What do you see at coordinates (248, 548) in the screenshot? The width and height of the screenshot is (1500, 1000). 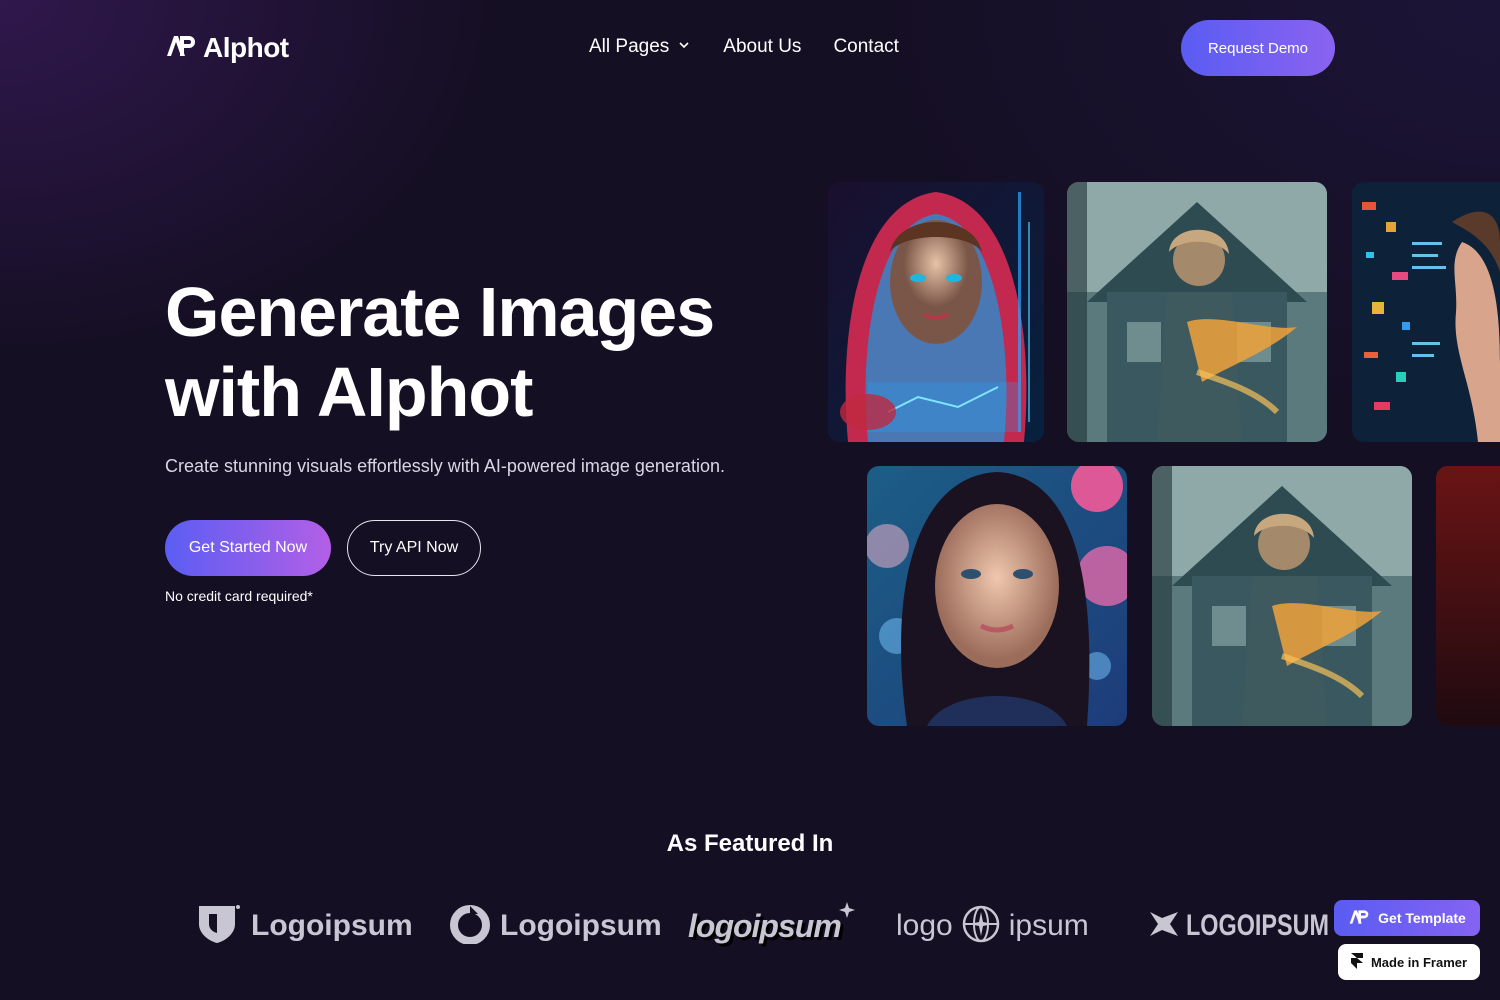 I see `get-started-button: Get Started Now` at bounding box center [248, 548].